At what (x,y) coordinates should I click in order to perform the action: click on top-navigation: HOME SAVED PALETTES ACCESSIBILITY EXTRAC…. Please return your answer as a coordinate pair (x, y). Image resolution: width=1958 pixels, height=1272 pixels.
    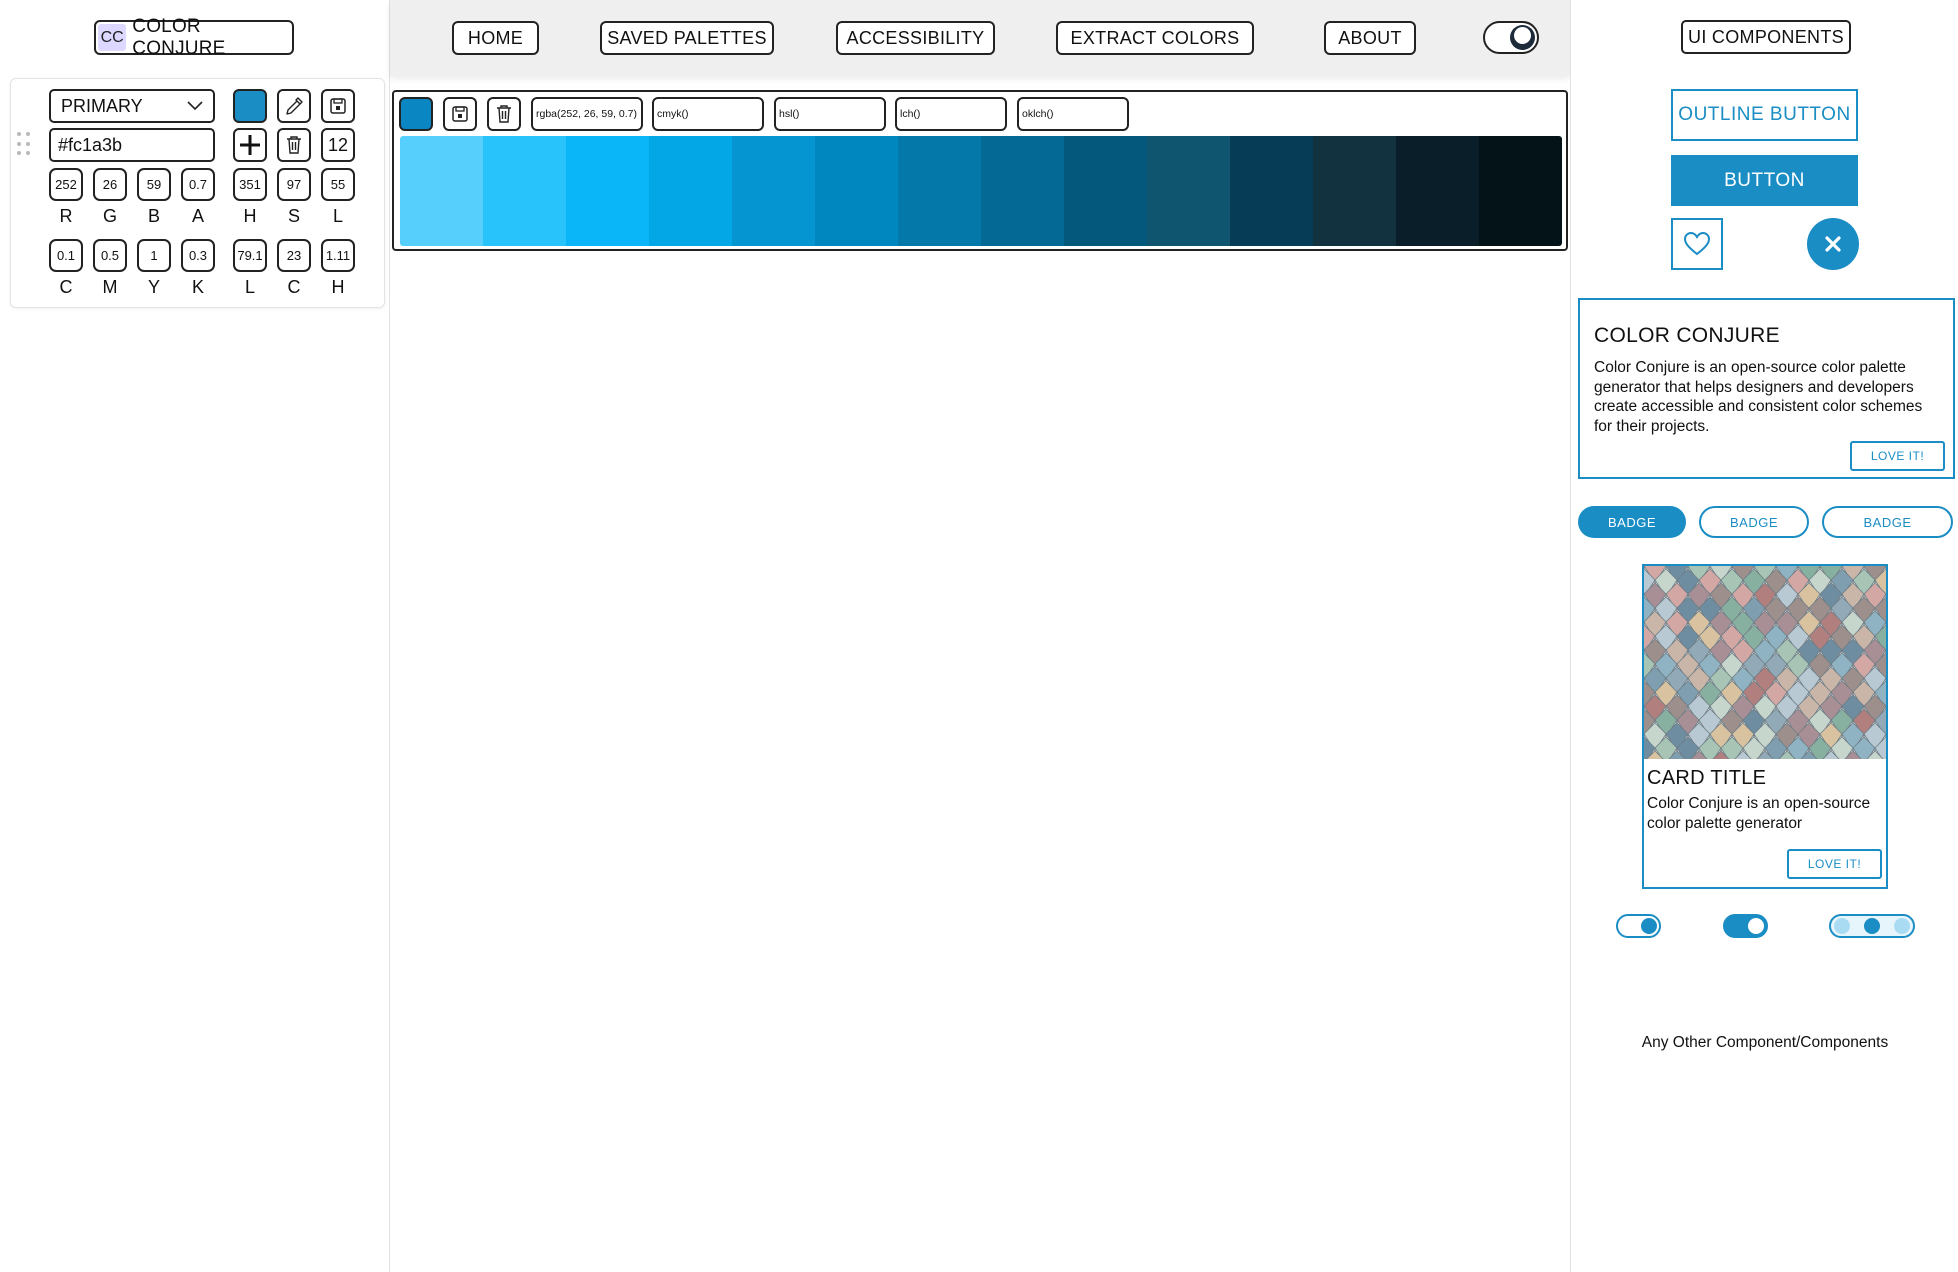
    Looking at the image, I should click on (980, 38).